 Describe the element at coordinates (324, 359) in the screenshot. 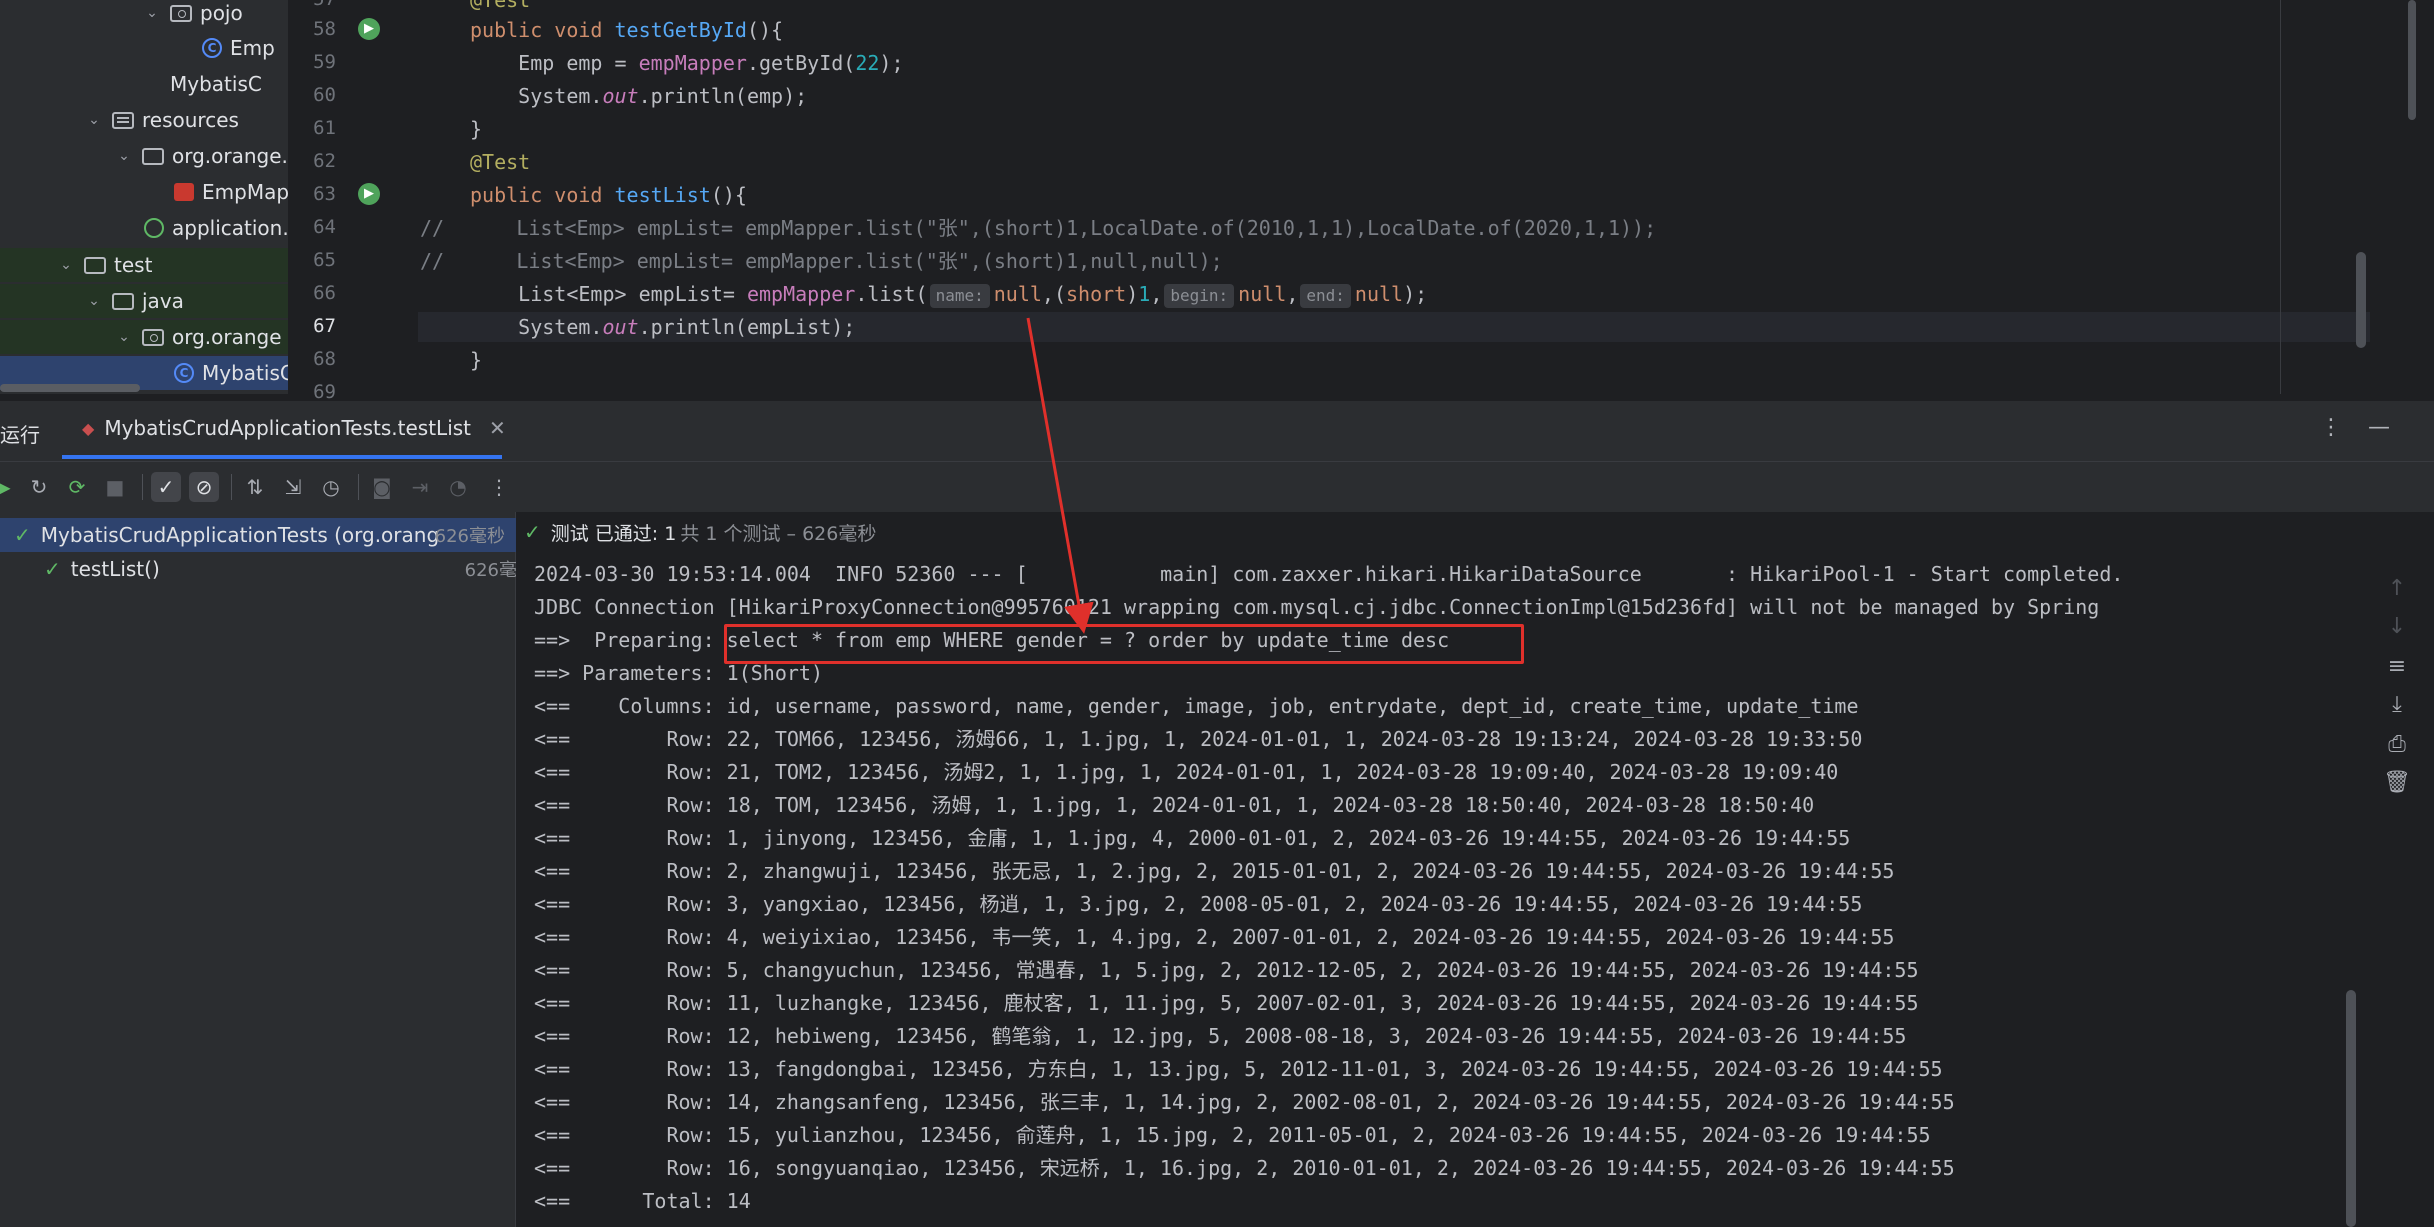

I see `line-number: 68` at that location.